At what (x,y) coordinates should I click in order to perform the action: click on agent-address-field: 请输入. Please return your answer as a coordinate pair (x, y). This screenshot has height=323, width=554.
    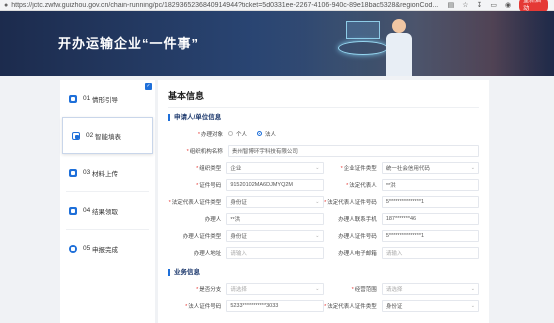
    Looking at the image, I should click on (275, 252).